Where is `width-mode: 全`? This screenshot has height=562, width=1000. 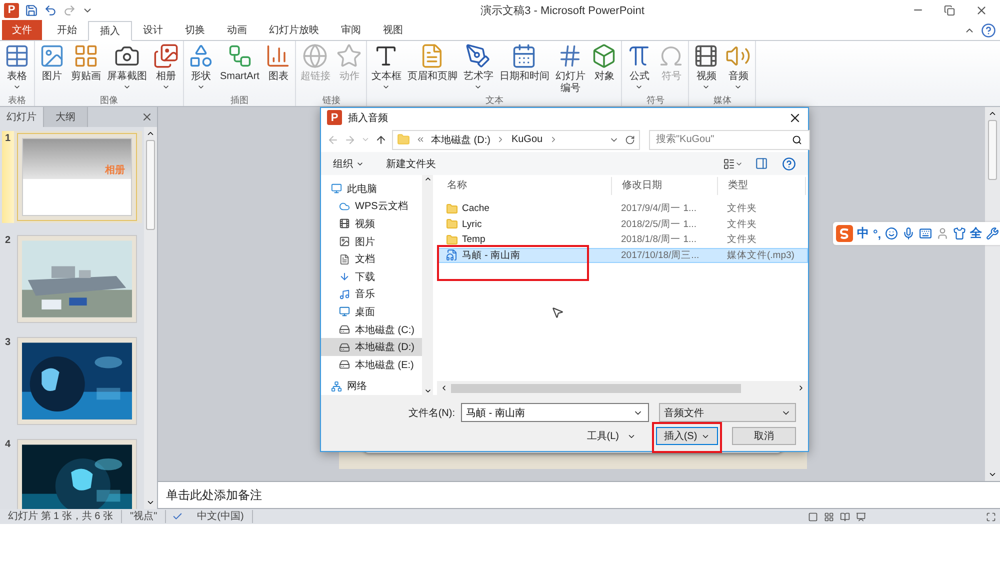
width-mode: 全 is located at coordinates (976, 233).